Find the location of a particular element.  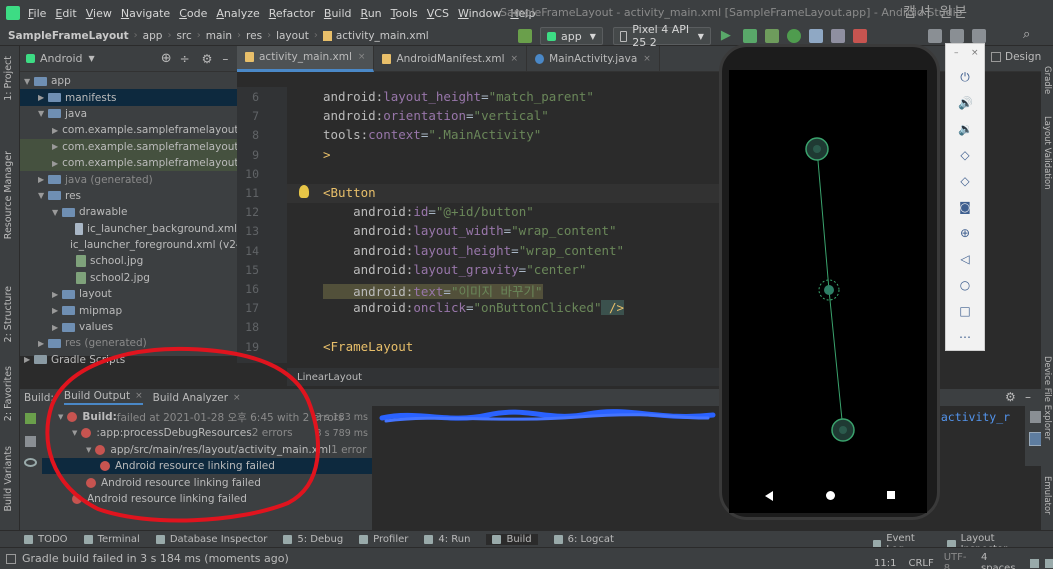

nav-home-icon is located at coordinates (830, 495).